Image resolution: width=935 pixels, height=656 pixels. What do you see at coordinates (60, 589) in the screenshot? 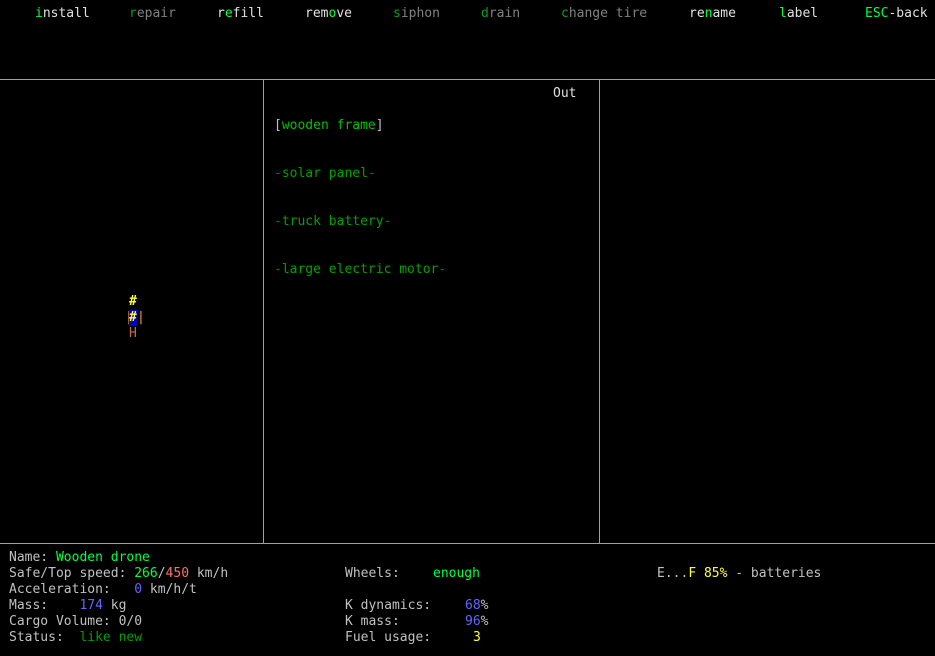
I see `stat-label: Acceleration:` at bounding box center [60, 589].